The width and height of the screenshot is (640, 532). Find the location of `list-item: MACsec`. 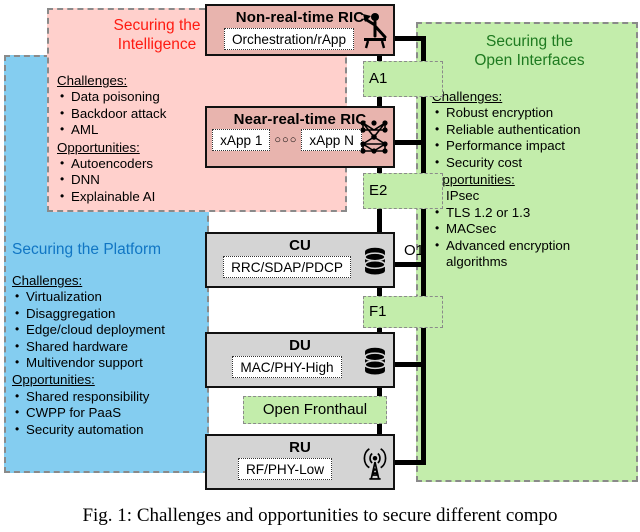

list-item: MACsec is located at coordinates (532, 228).